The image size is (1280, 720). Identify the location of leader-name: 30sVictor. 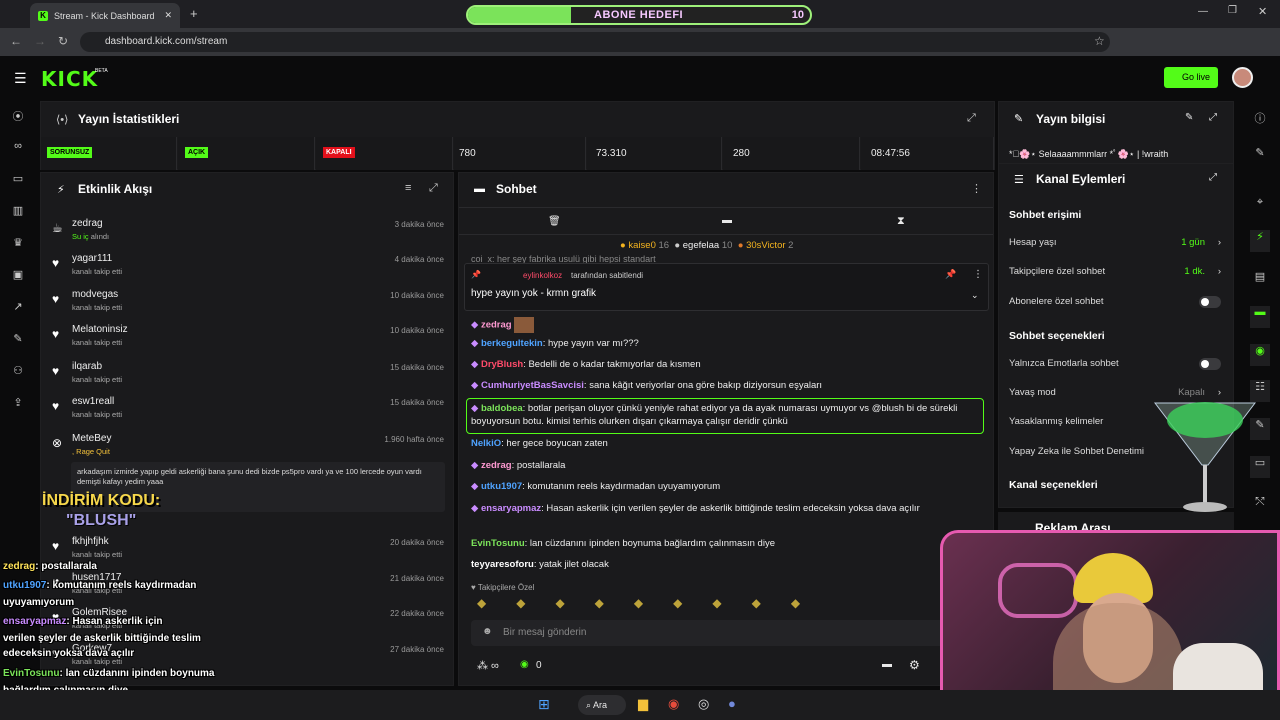
(765, 245).